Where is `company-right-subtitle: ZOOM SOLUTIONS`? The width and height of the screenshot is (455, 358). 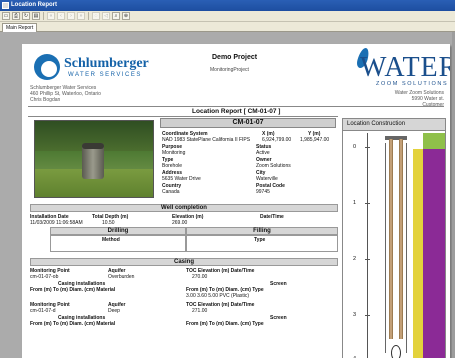 company-right-subtitle: ZOOM SOLUTIONS is located at coordinates (412, 84).